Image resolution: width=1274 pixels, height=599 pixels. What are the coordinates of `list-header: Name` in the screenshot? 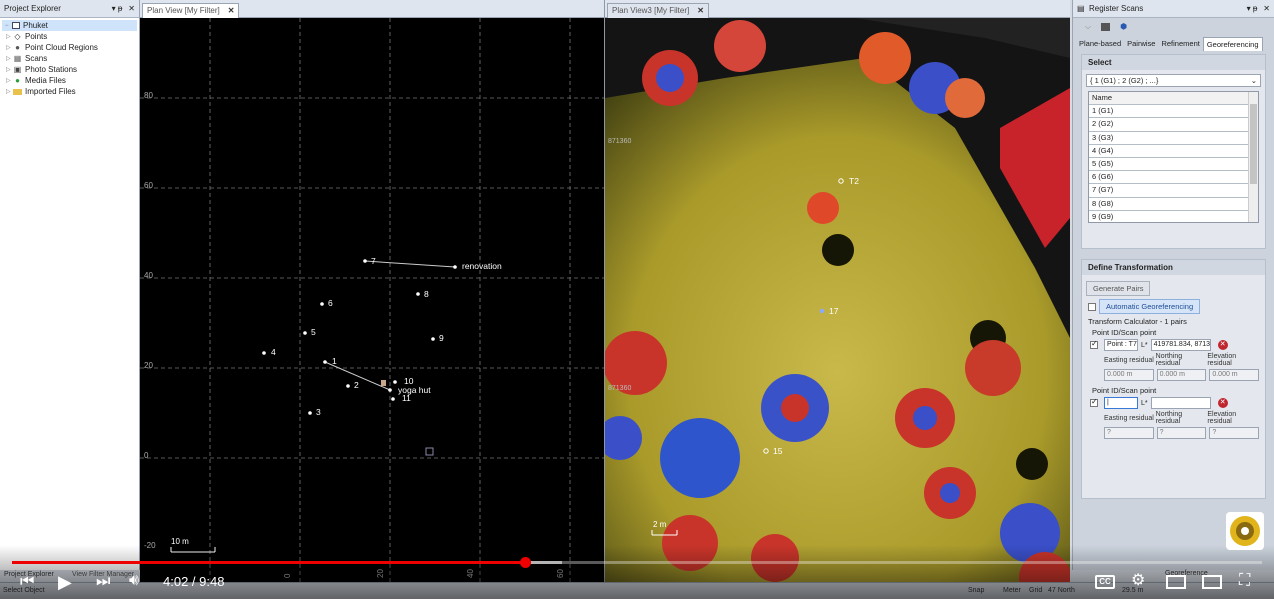 It's located at (1168, 99).